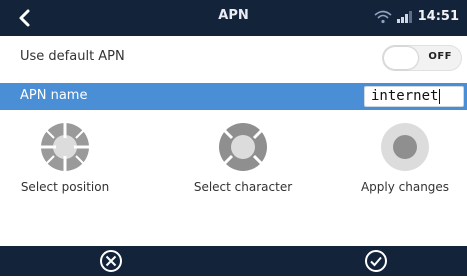  I want to click on hint-select-character: Select character, so click(243, 152).